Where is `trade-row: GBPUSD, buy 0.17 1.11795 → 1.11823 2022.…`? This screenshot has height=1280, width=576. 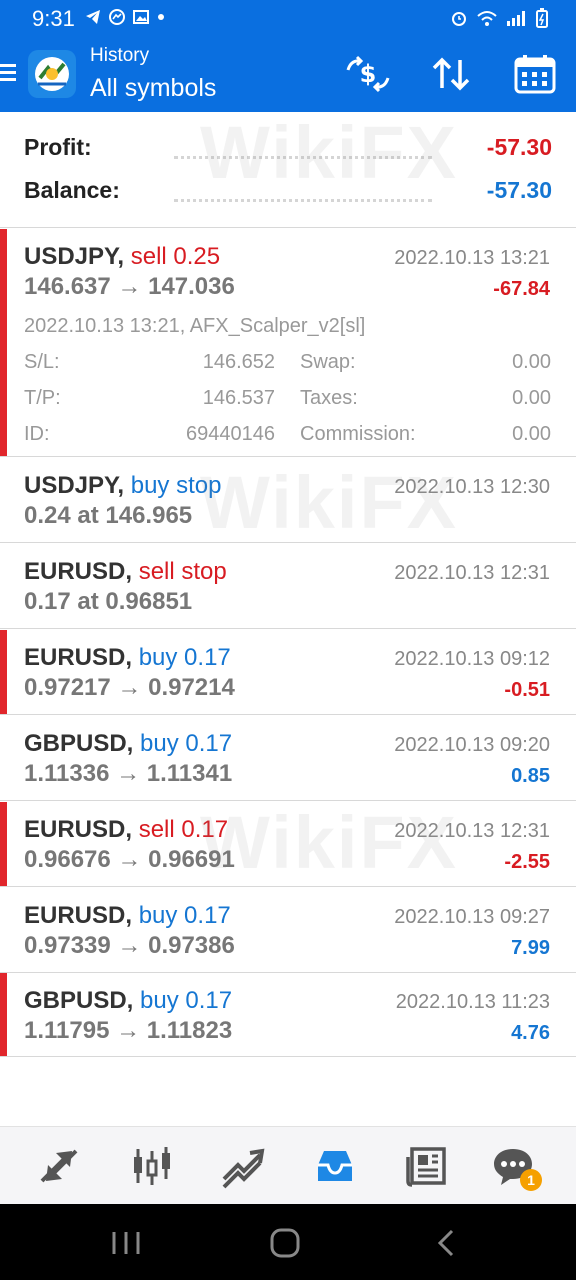
trade-row: GBPUSD, buy 0.17 1.11795 → 1.11823 2022.… is located at coordinates (288, 1015).